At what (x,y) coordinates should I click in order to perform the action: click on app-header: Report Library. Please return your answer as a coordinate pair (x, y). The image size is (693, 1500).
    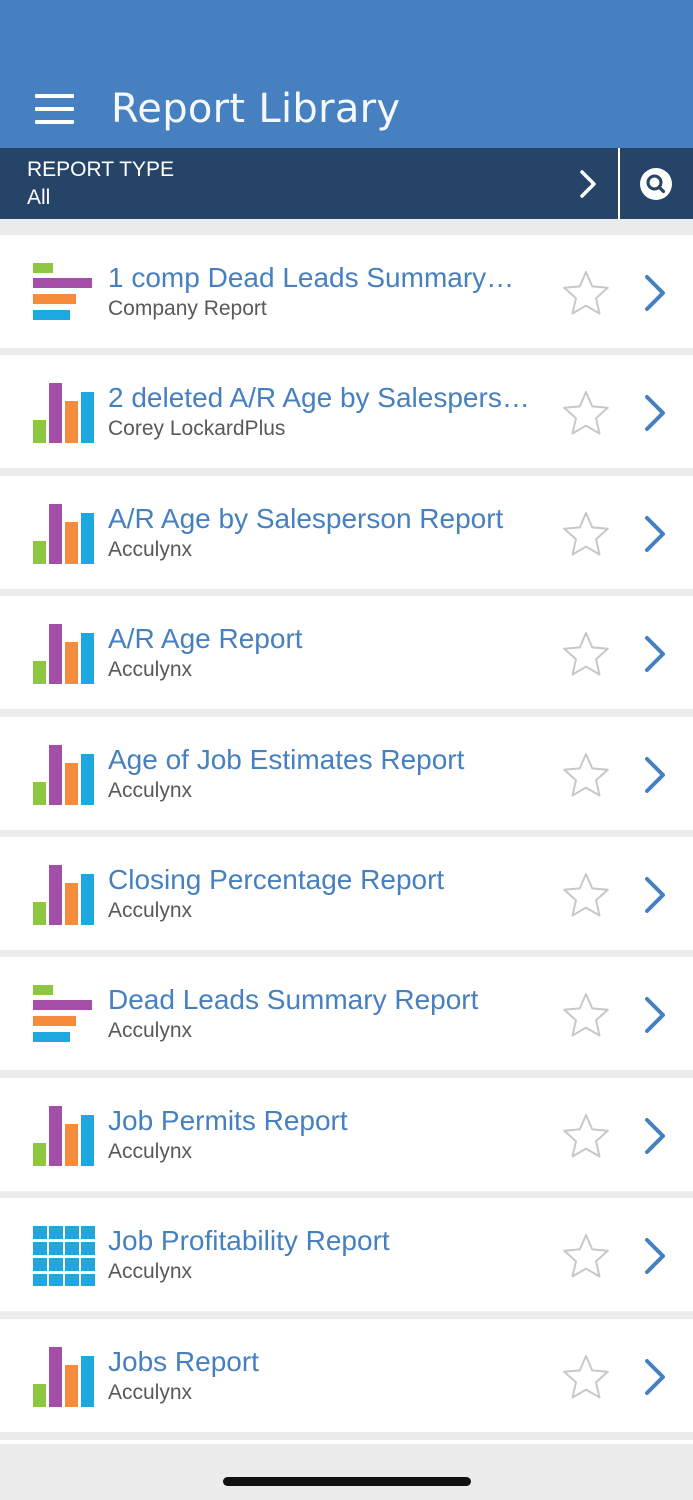
    Looking at the image, I should click on (346, 74).